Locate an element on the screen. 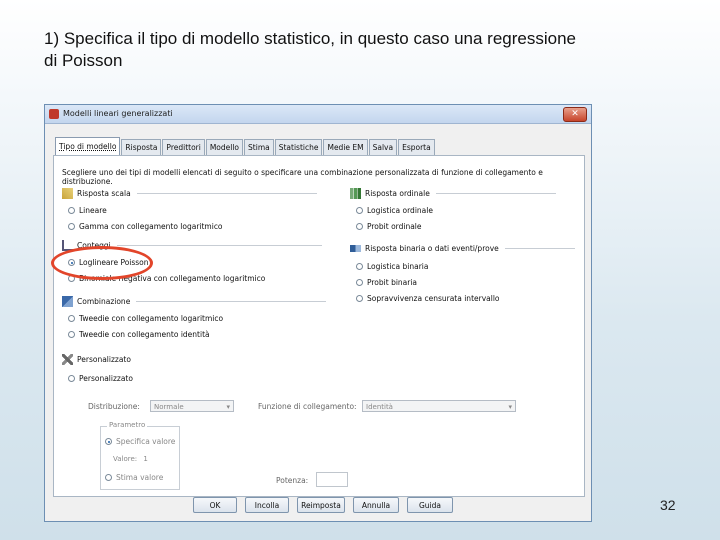  tab-modello: Modello is located at coordinates (224, 147).